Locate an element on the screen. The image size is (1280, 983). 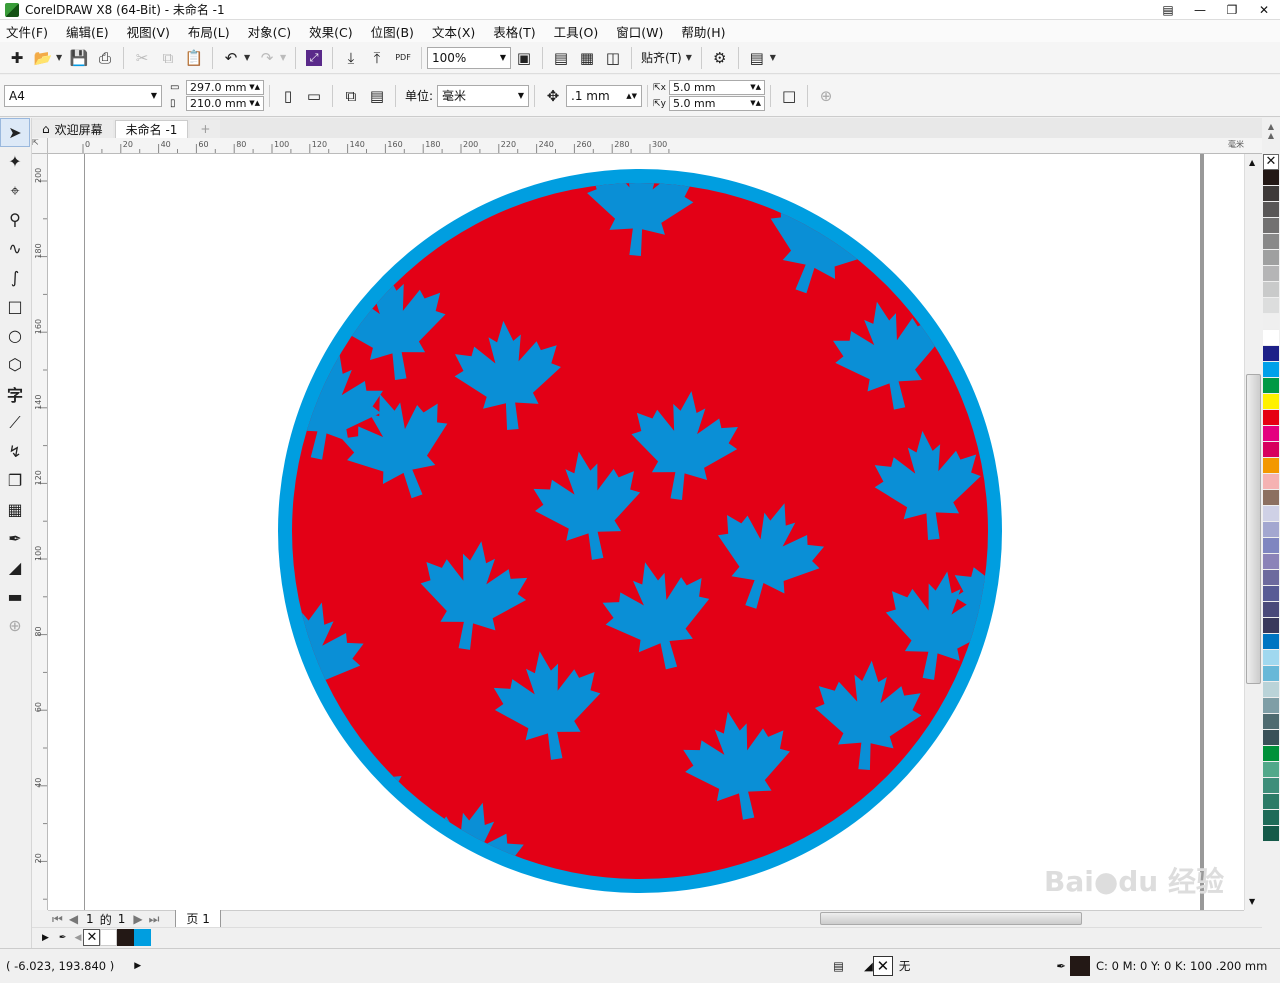
zoom-tool-icon: ⚲ is located at coordinates (15, 219).